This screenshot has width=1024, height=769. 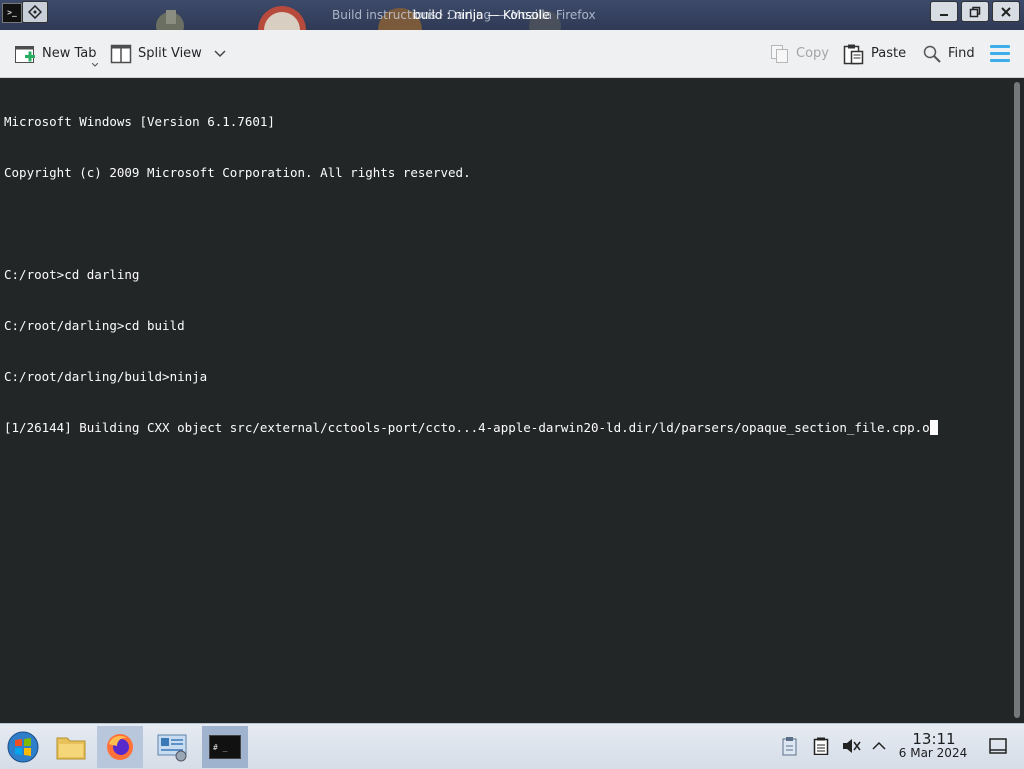 I want to click on konsole-app-icon: >_, so click(x=12, y=13).